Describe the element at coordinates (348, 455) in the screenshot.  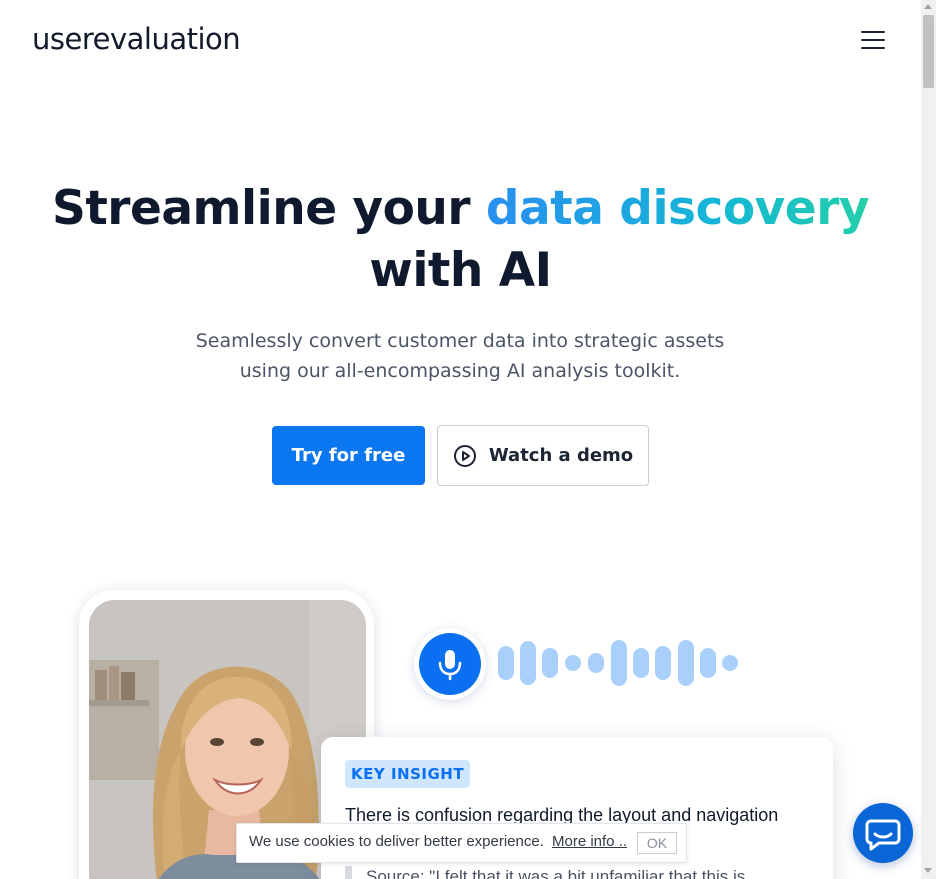
I see `try-for-free-button: Try for free` at that location.